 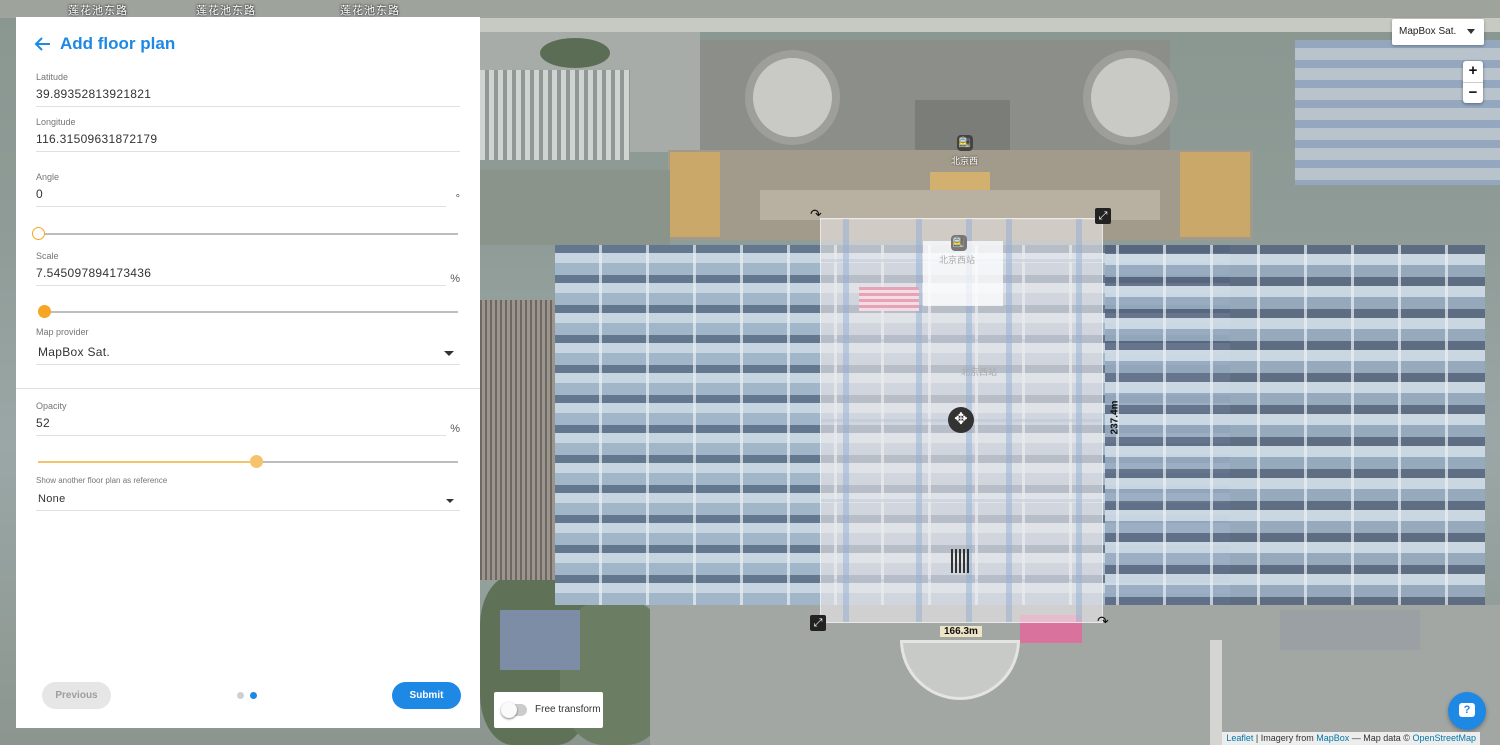 I want to click on mapbox-link: MapBox, so click(x=1332, y=738).